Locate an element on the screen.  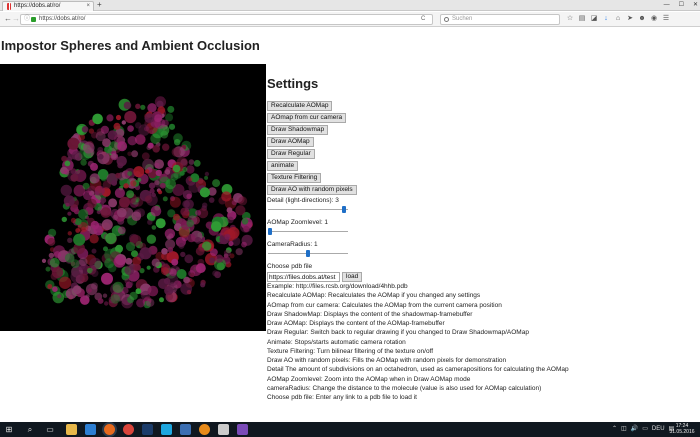
blender-icon is located at coordinates (204, 429).